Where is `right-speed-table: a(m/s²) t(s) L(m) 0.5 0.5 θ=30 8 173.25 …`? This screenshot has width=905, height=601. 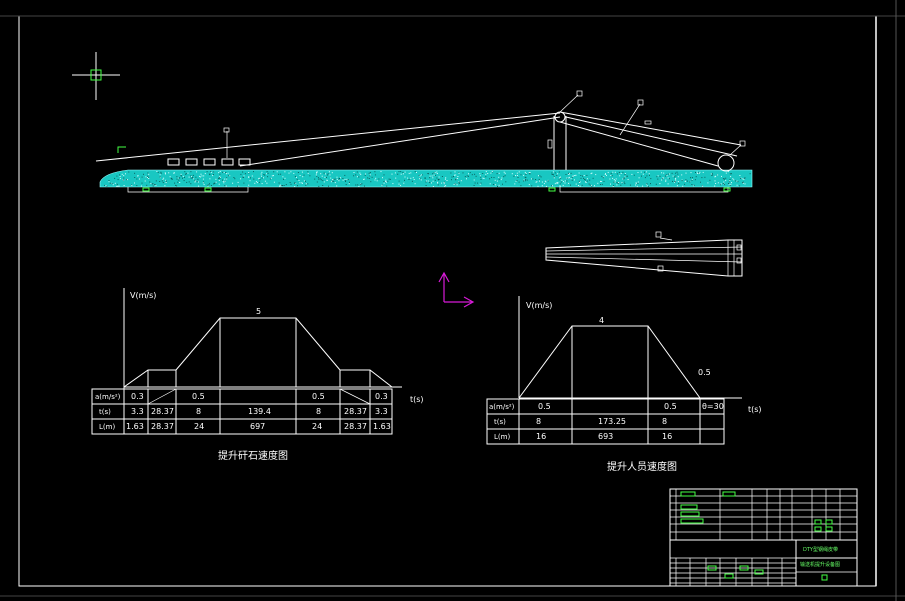
right-speed-table: a(m/s²) t(s) L(m) 0.5 0.5 θ=30 8 173.25 … is located at coordinates (605, 421).